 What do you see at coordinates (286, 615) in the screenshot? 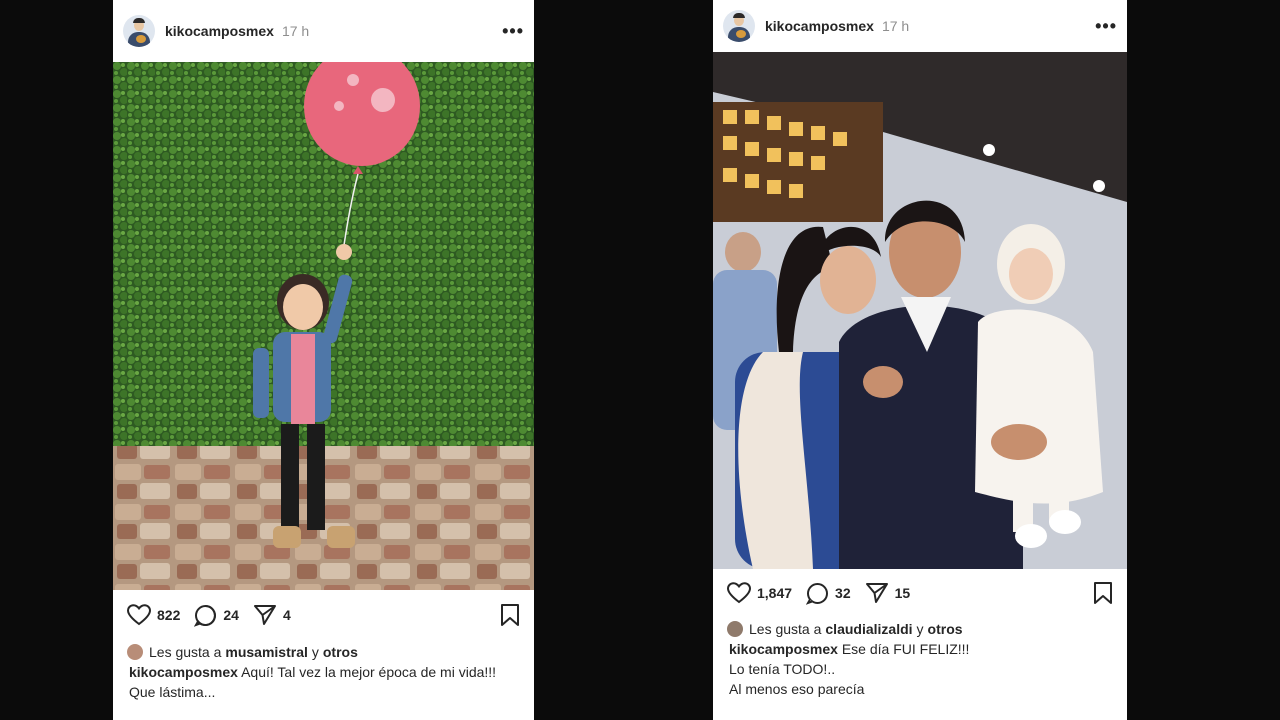
I see `shares-count: 4` at bounding box center [286, 615].